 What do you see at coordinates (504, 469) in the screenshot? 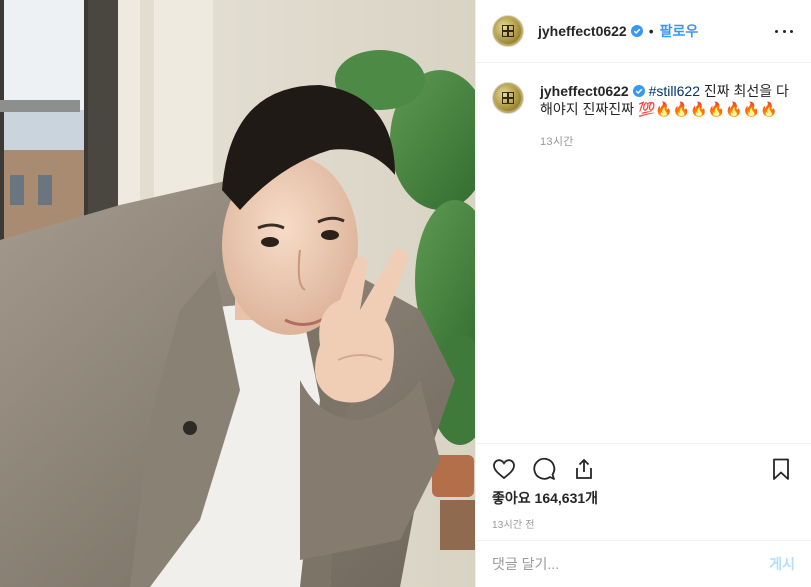
I see `heart-icon` at bounding box center [504, 469].